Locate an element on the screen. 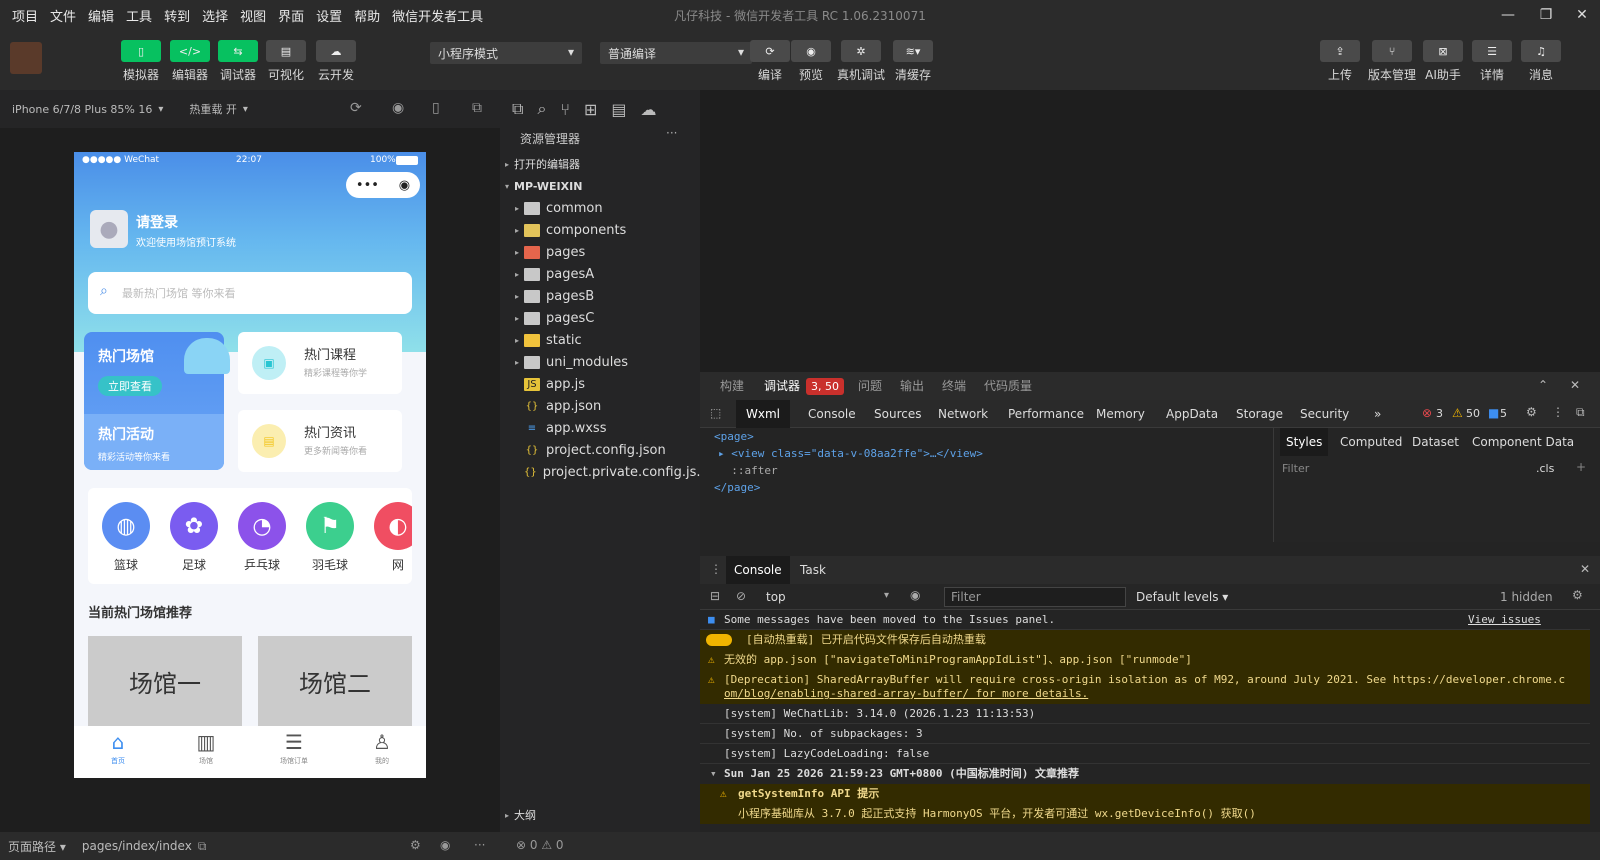  messages-button: ♫ 消息 is located at coordinates (1541, 61).